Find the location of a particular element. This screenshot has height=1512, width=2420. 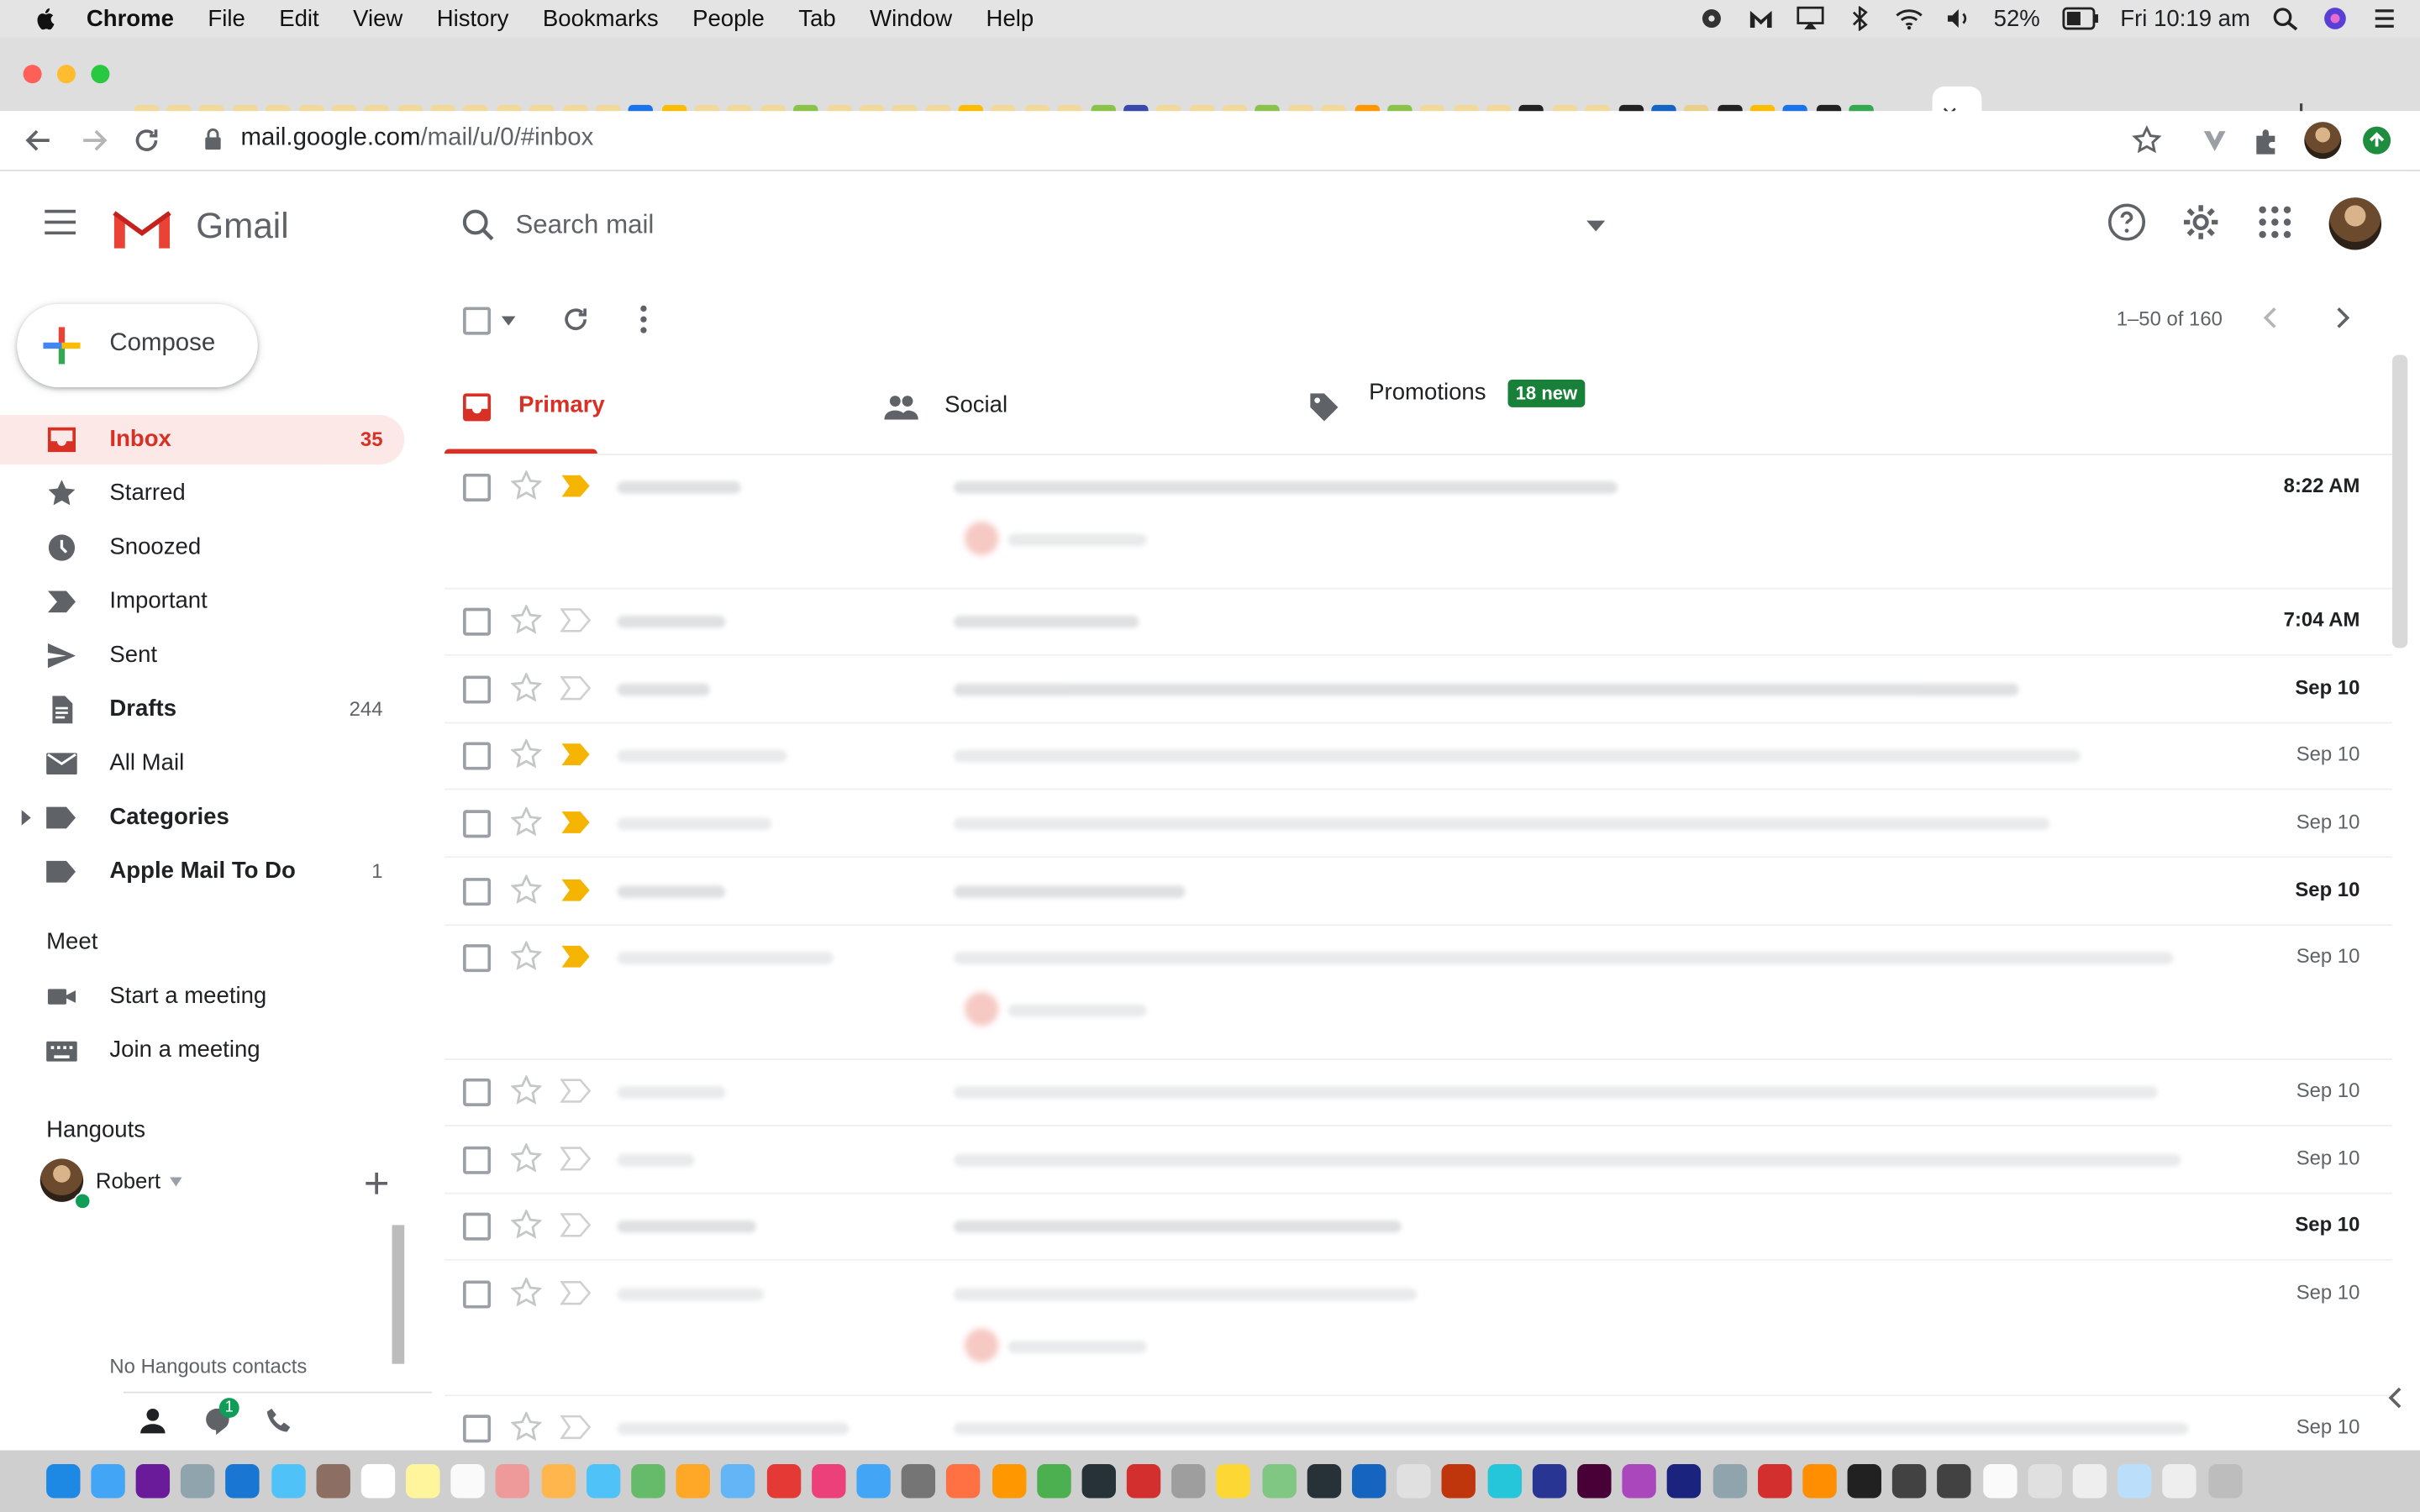

menu-history: History is located at coordinates (473, 18).